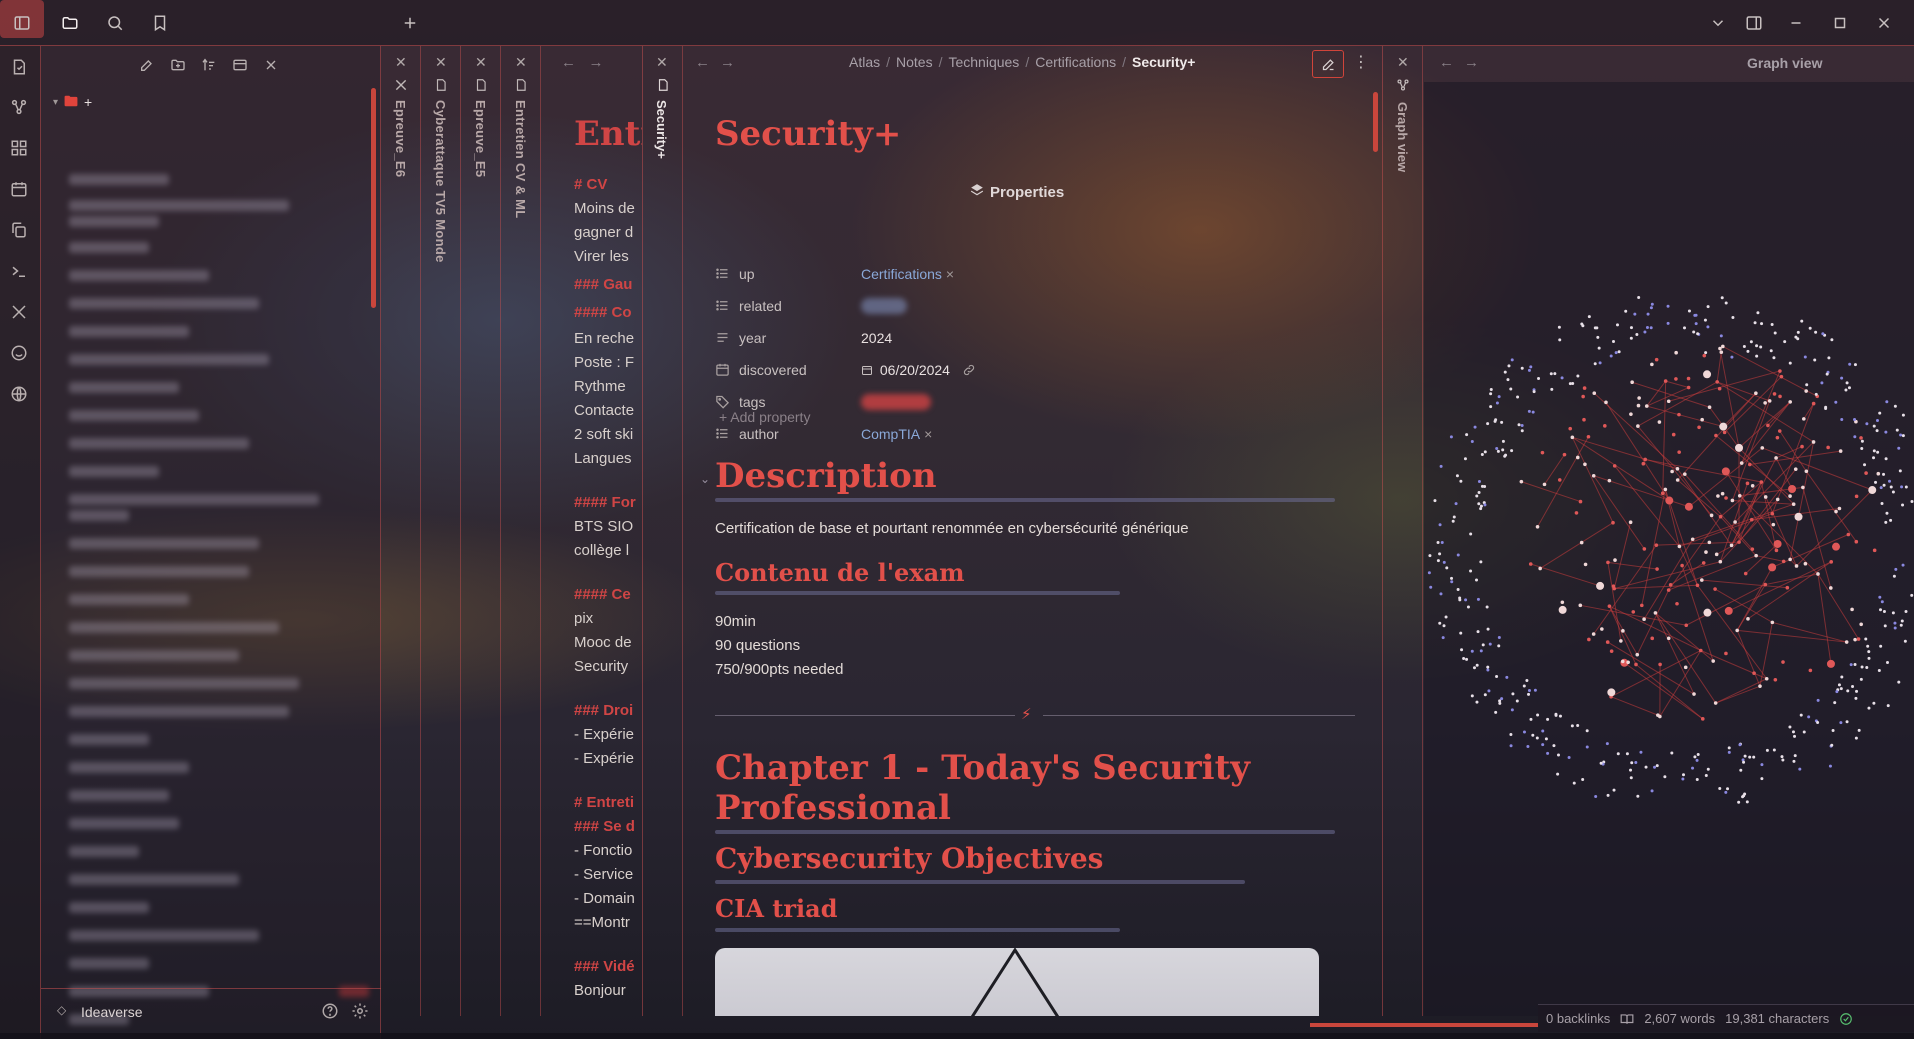  Describe the element at coordinates (1840, 23) in the screenshot. I see `maximize-icon` at that location.